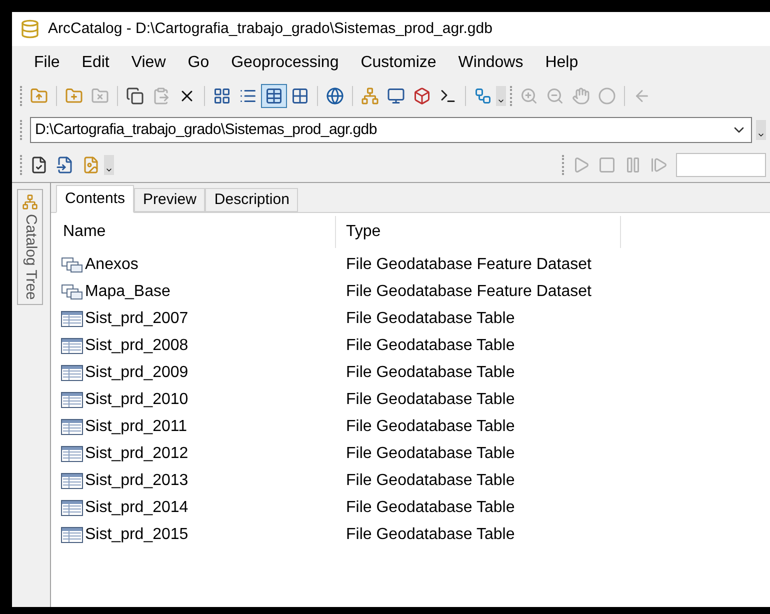 The height and width of the screenshot is (614, 770). Describe the element at coordinates (398, 63) in the screenshot. I see `menu-item: Customize` at that location.